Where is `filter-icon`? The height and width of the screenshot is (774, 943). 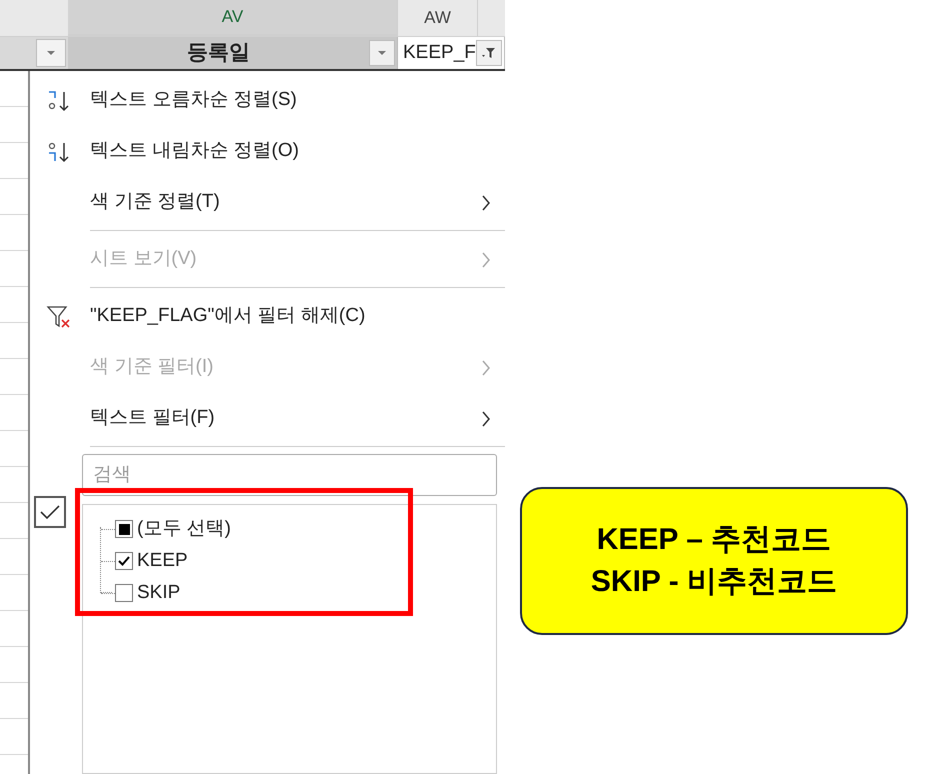 filter-icon is located at coordinates (489, 53).